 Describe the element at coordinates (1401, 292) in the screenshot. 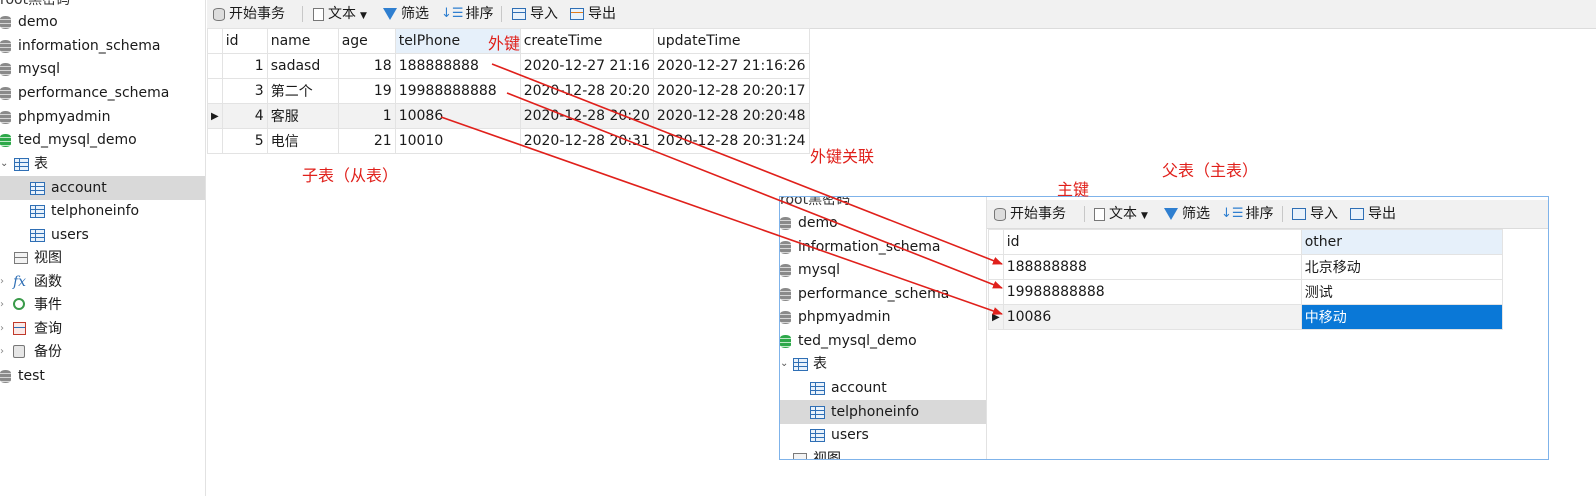

I see `cell-other: 测试` at that location.